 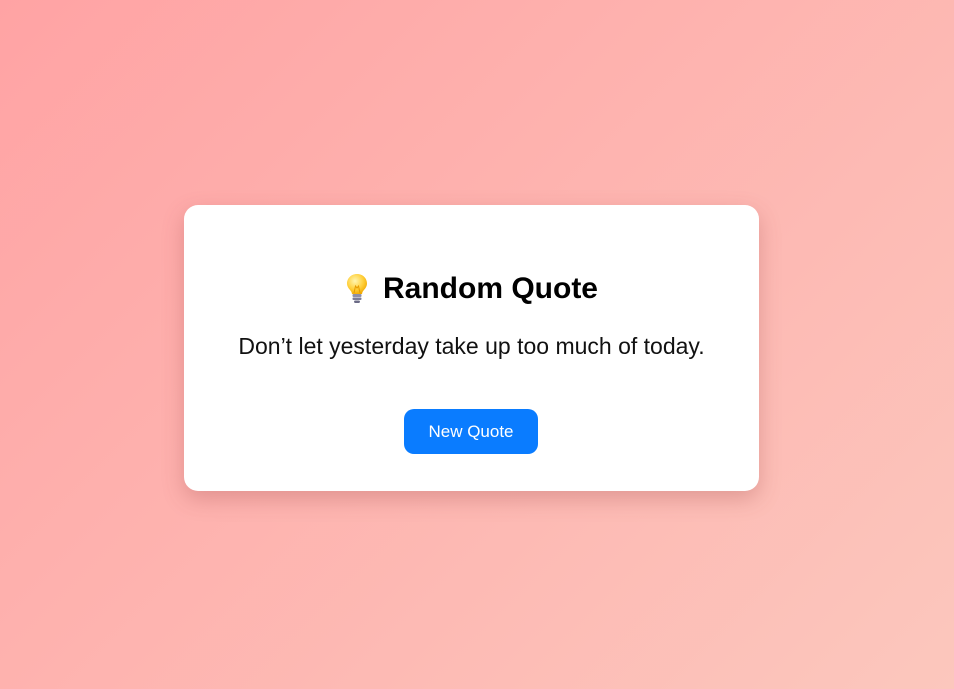 I want to click on title-text: Random Quote, so click(x=490, y=288).